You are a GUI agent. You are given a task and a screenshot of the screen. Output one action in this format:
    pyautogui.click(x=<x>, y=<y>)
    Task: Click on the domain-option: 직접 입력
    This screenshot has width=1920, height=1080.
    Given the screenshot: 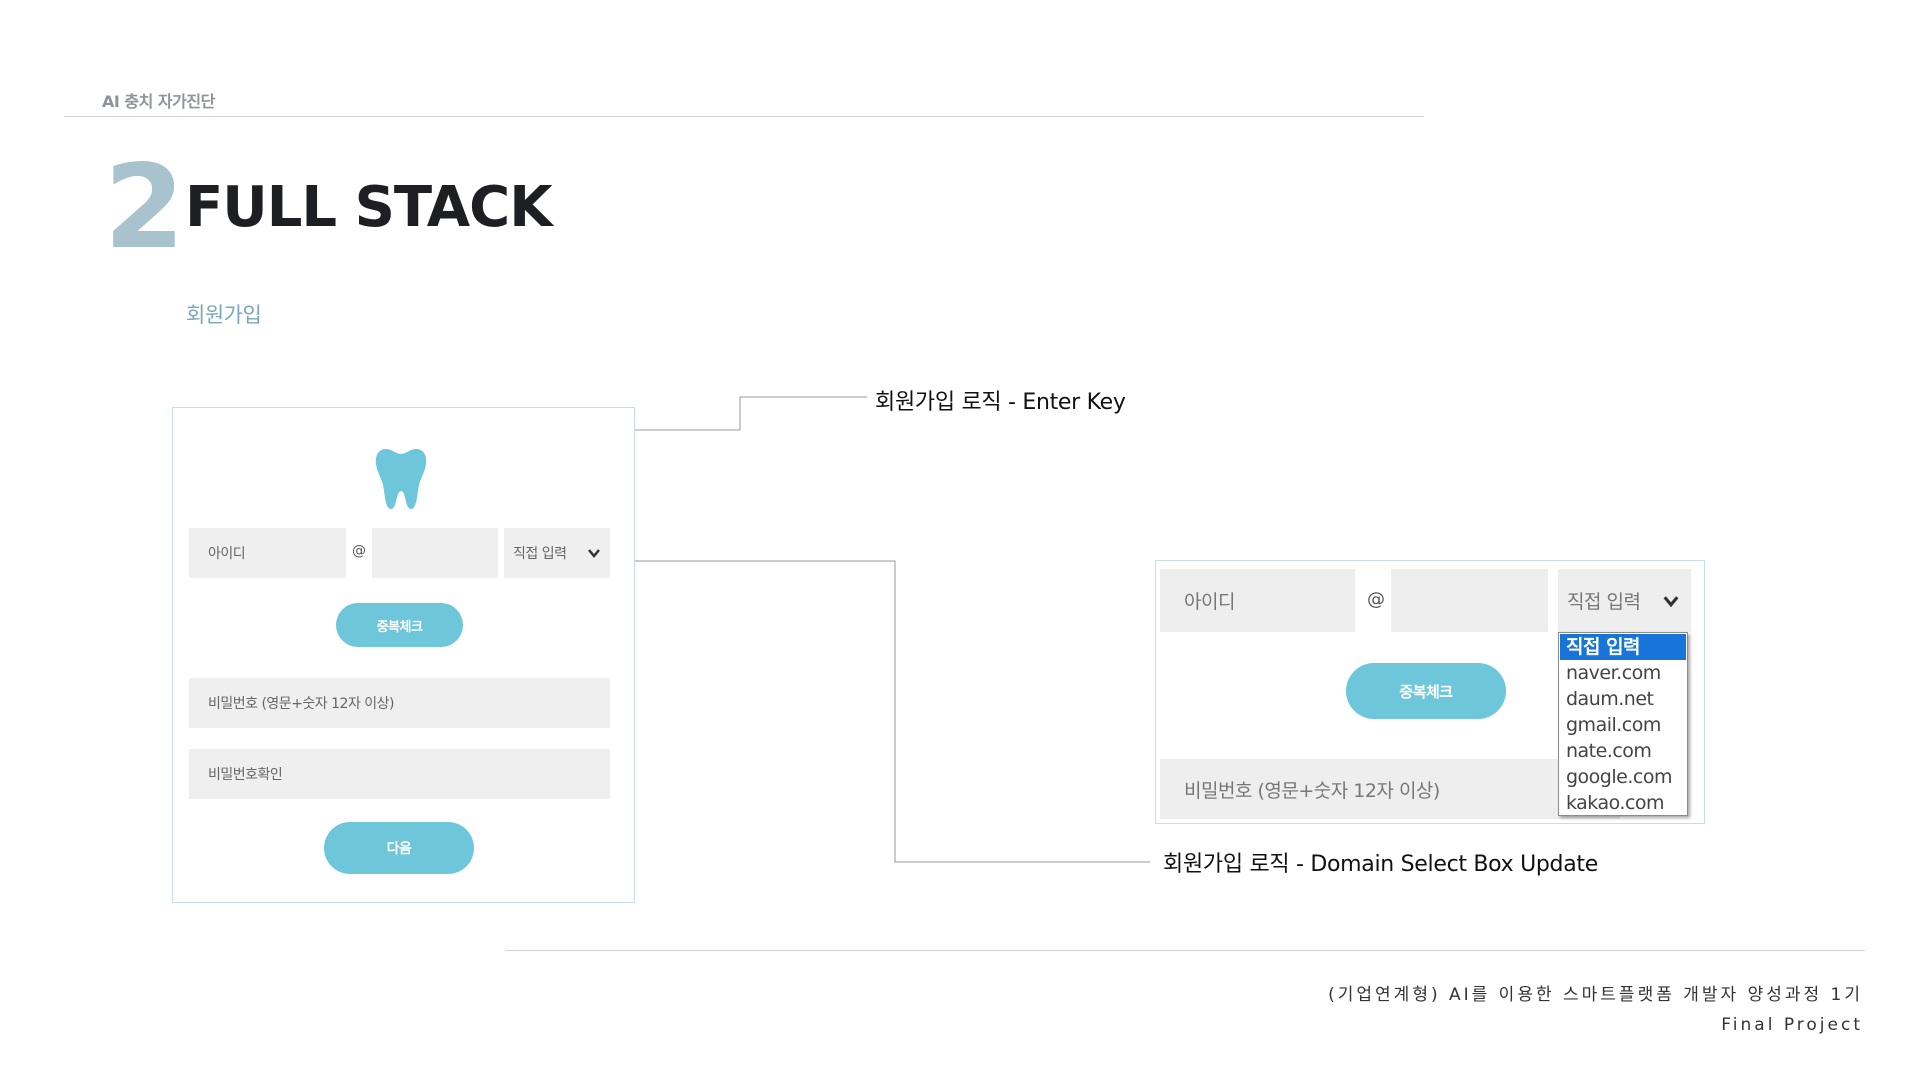 What is the action you would take?
    pyautogui.click(x=1623, y=647)
    